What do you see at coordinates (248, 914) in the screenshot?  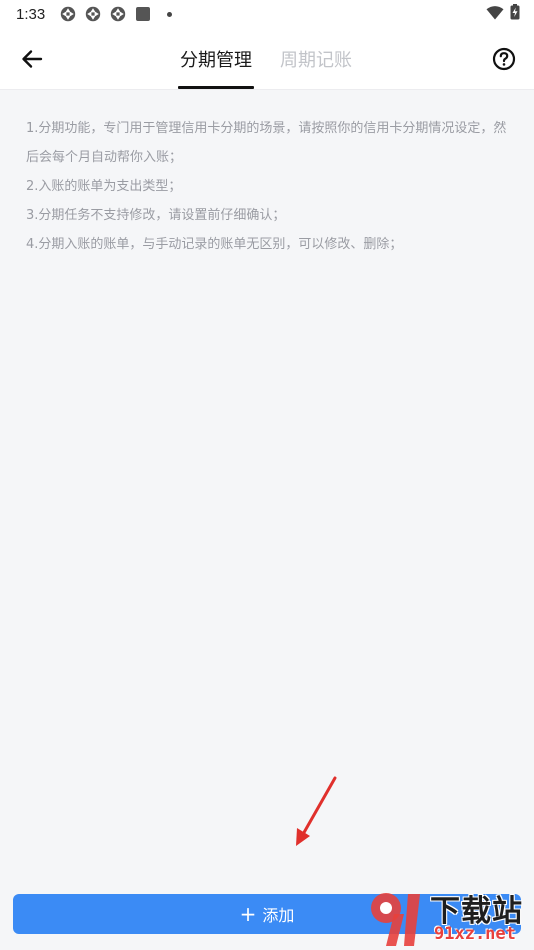 I see `plus-icon: +` at bounding box center [248, 914].